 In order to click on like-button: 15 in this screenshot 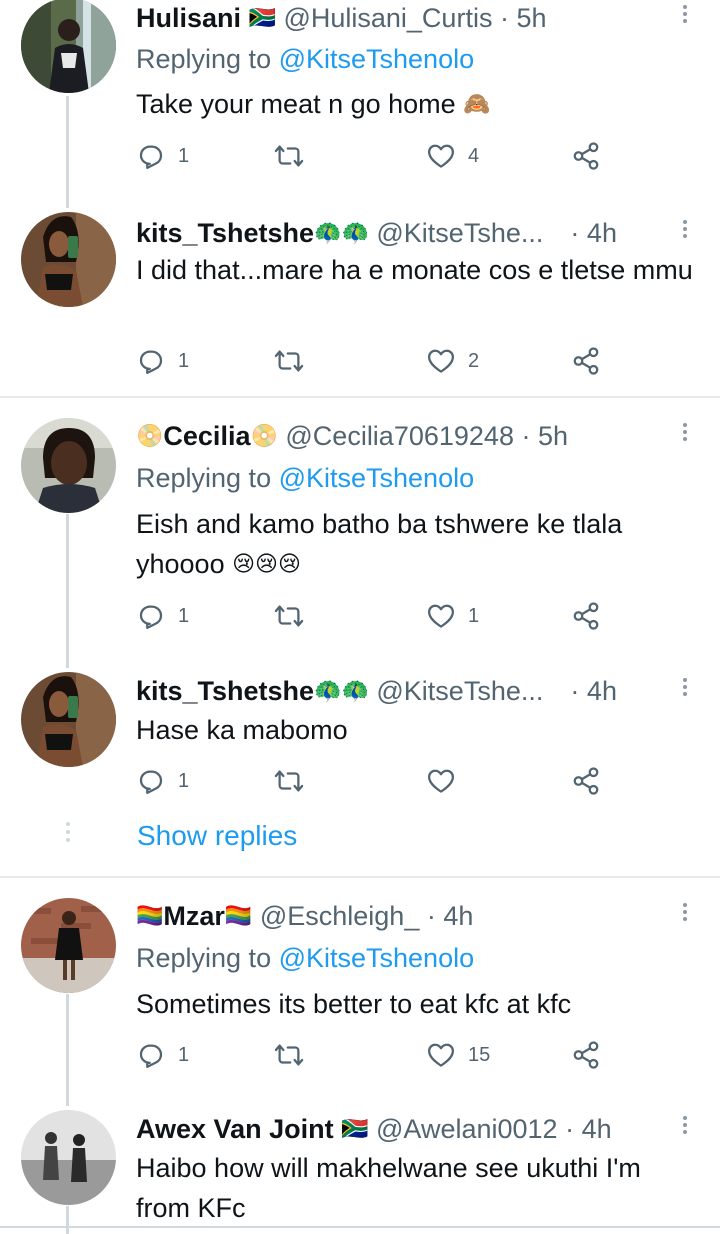, I will do `click(458, 1055)`.